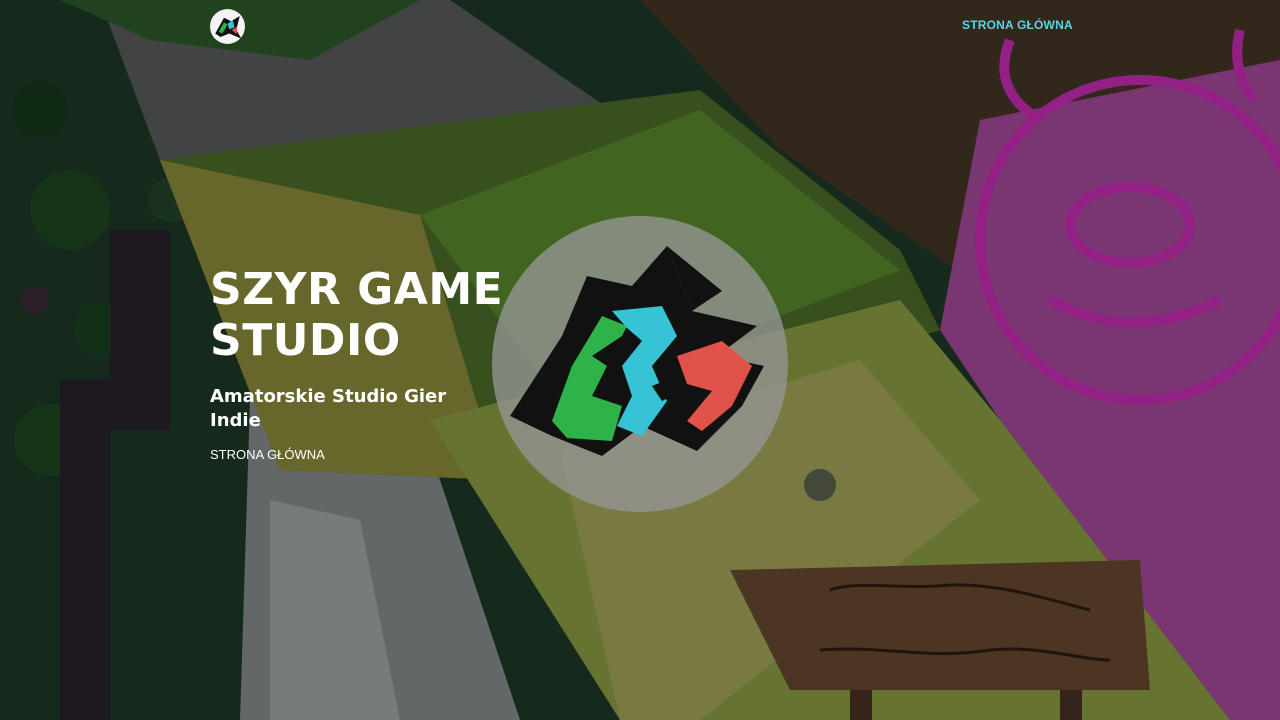  Describe the element at coordinates (267, 454) in the screenshot. I see `breadcrumb-home-link: STRONA GŁÓWNA` at that location.